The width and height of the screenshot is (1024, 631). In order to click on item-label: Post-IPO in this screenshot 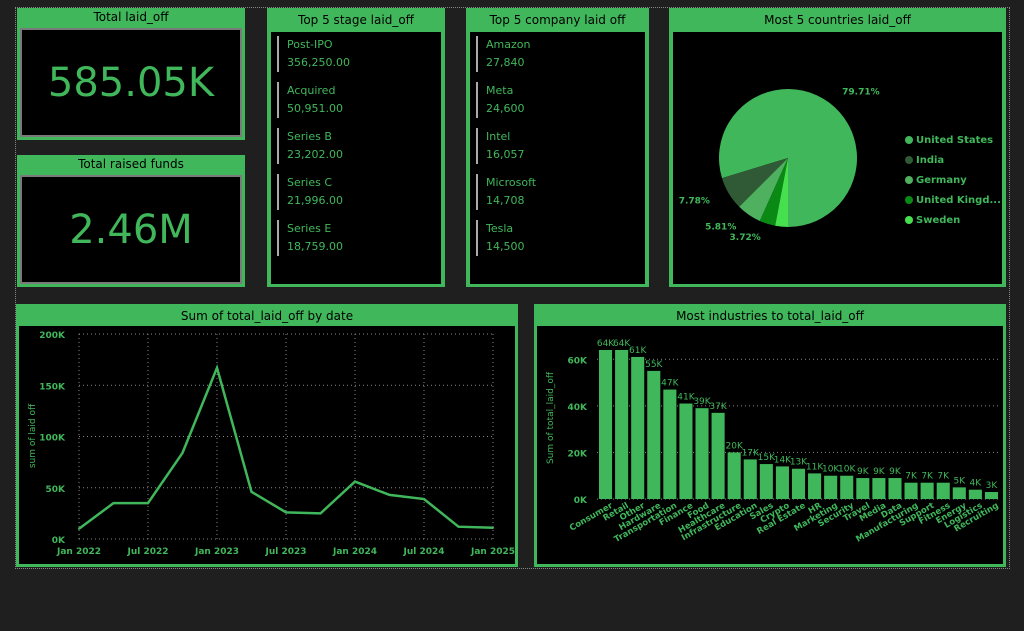, I will do `click(310, 44)`.